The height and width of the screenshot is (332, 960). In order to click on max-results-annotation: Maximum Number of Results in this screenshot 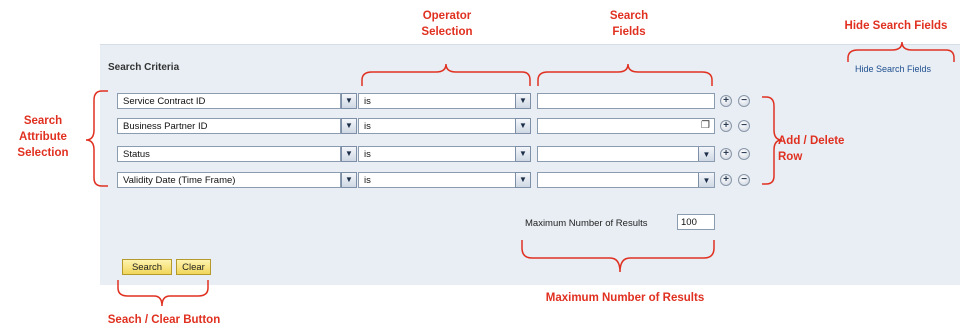, I will do `click(625, 298)`.